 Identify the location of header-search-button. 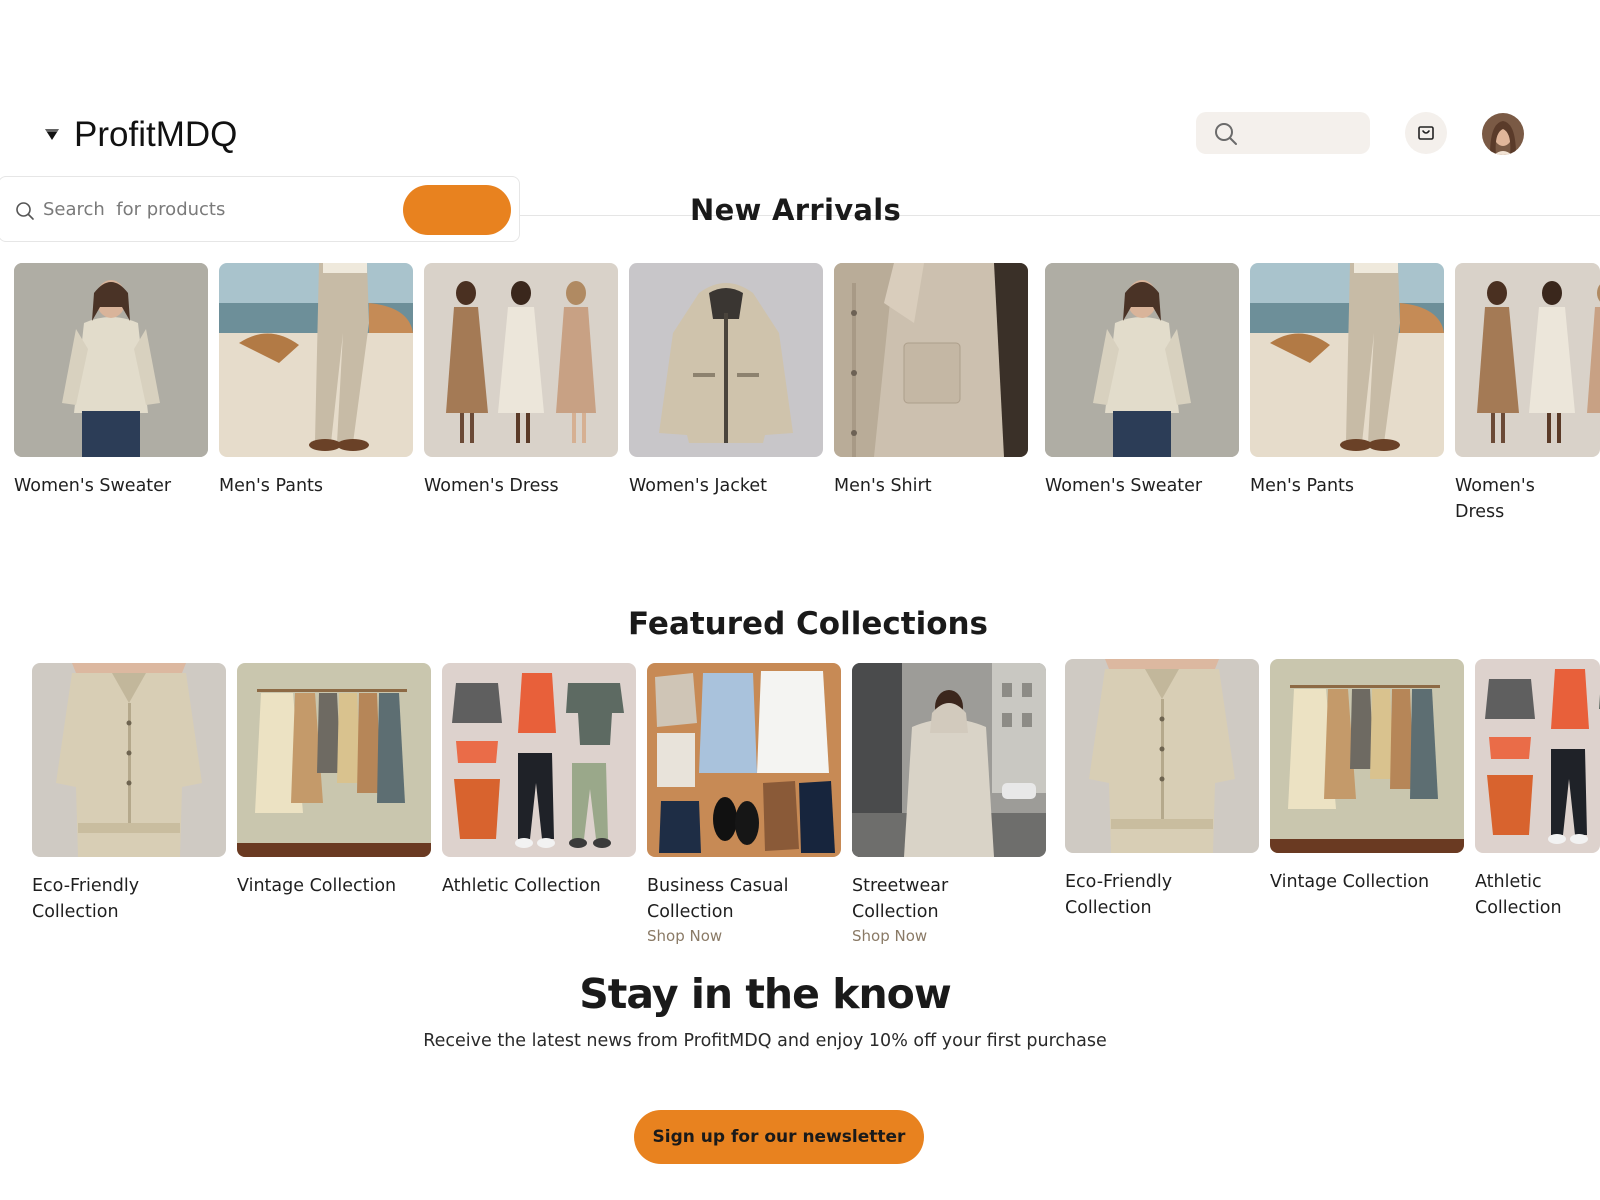
(1283, 133).